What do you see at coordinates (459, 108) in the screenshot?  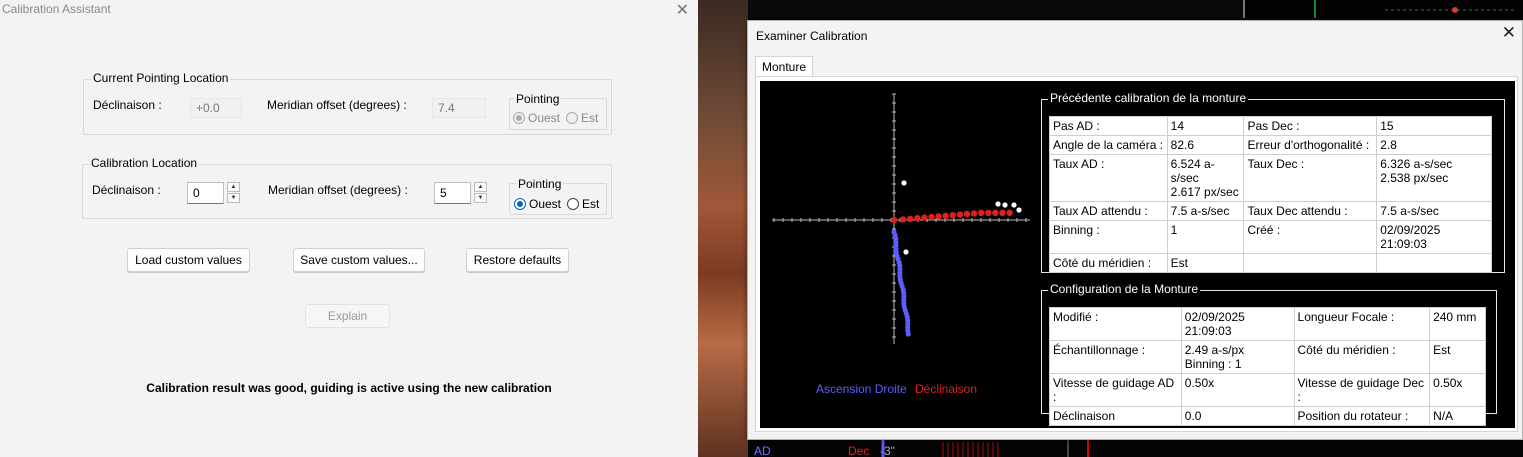 I see `current-meridian-offset-field: 7.4` at bounding box center [459, 108].